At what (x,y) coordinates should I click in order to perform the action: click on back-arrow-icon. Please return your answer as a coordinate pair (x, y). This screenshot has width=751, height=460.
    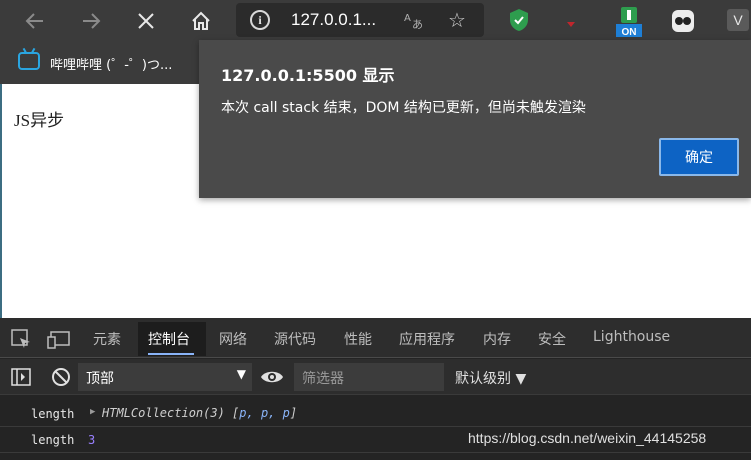
    Looking at the image, I should click on (35, 21).